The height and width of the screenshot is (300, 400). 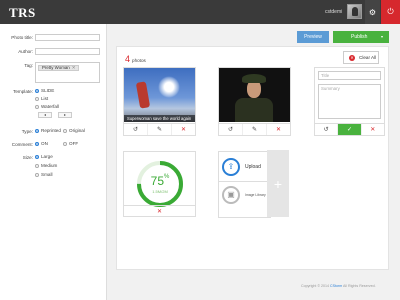 I want to click on add-photo-card: ⇪ Upload ▣ Image Library, so click(x=244, y=184).